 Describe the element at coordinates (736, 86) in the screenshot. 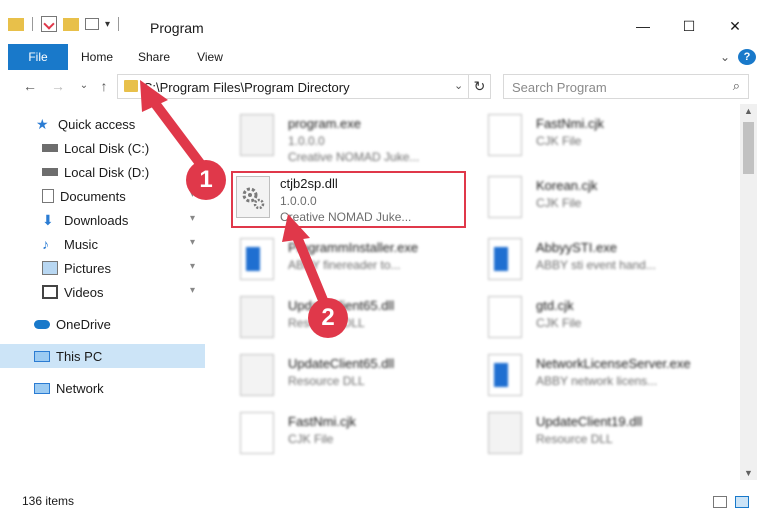

I see `search-icon: ⌕` at that location.